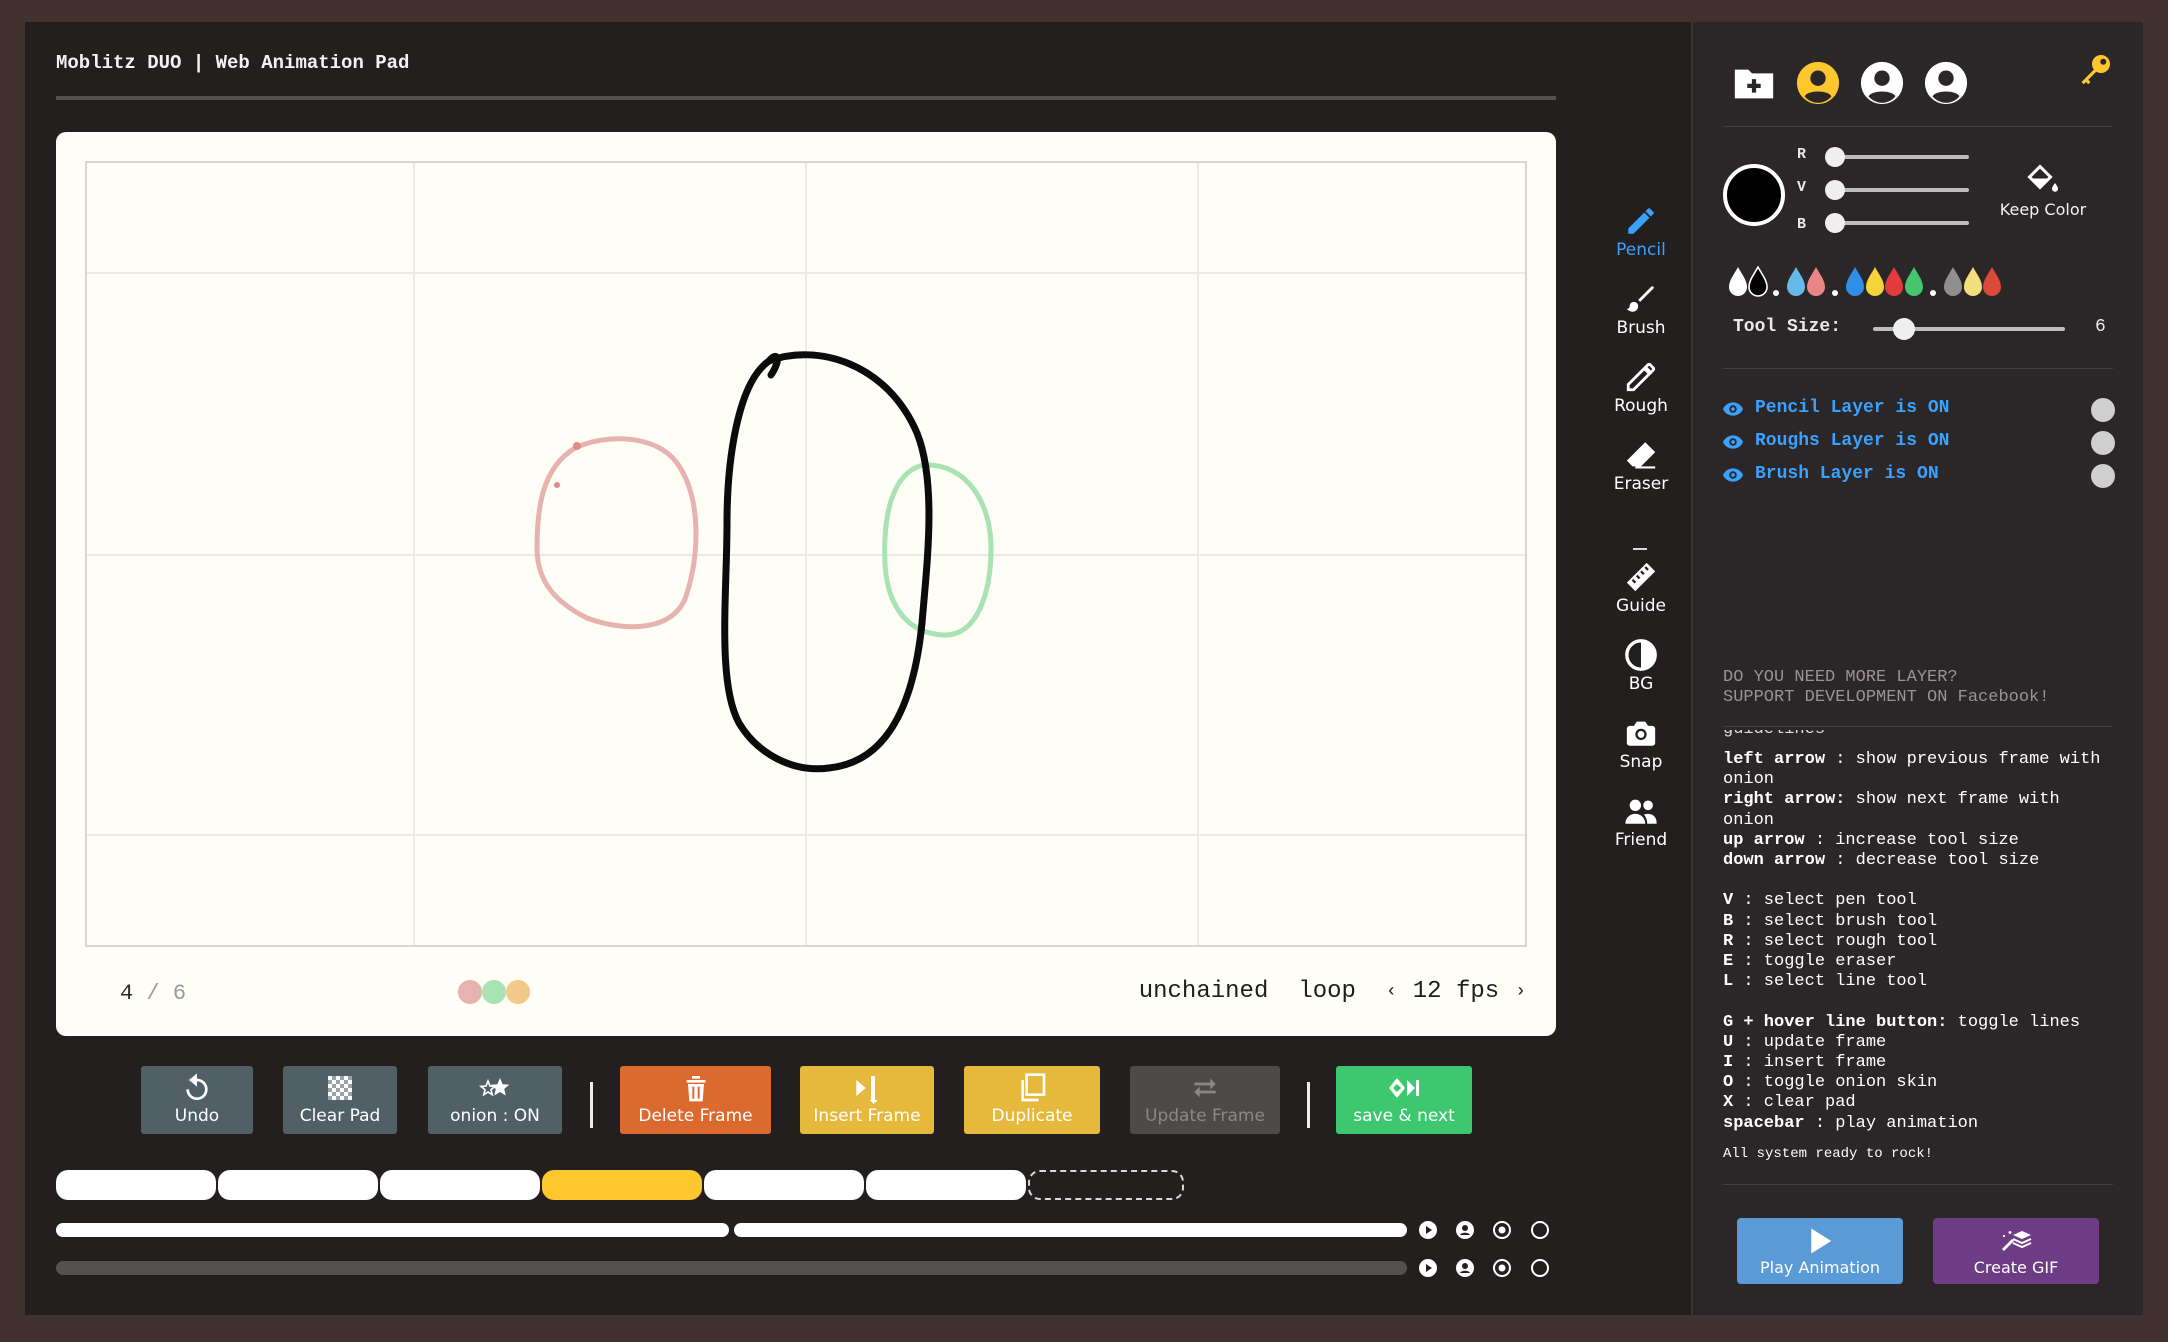 This screenshot has height=1342, width=2168. Describe the element at coordinates (1640, 549) in the screenshot. I see `line-tool-toggle` at that location.